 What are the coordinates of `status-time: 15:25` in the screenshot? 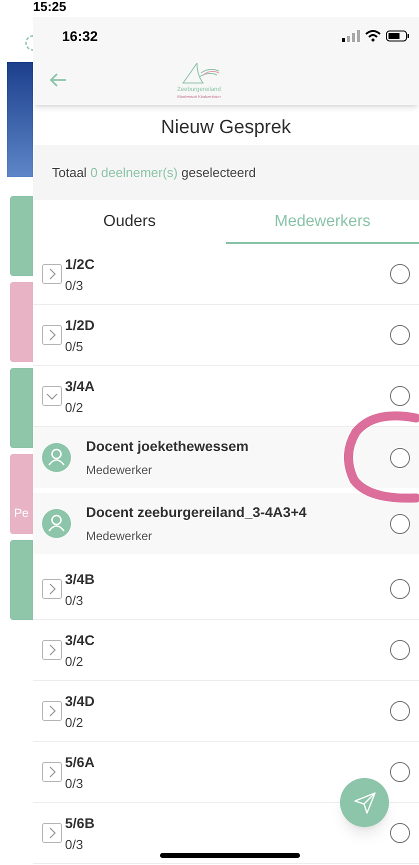 It's located at (49, 7).